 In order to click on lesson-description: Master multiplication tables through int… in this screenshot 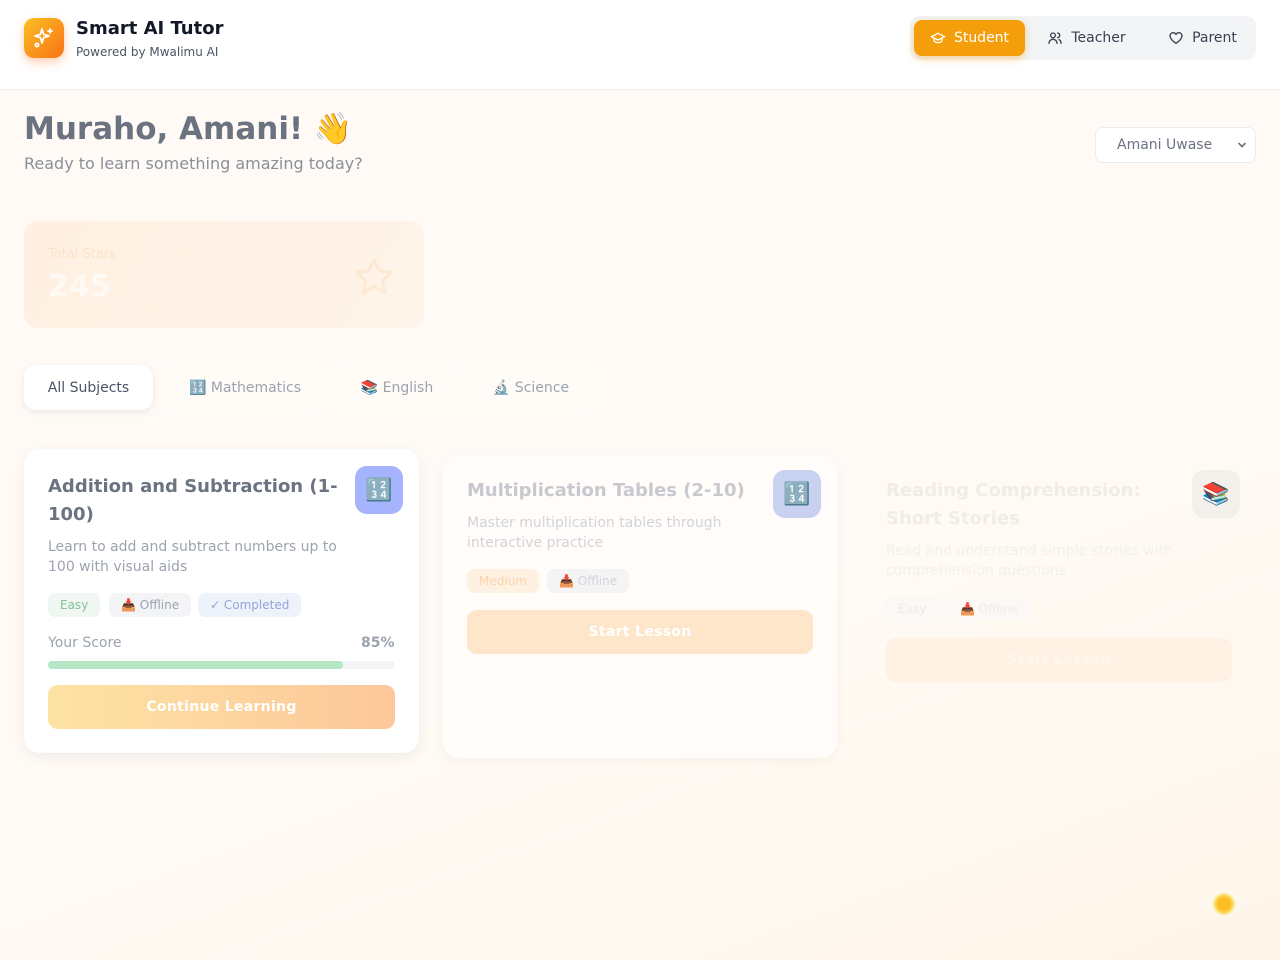, I will do `click(594, 533)`.